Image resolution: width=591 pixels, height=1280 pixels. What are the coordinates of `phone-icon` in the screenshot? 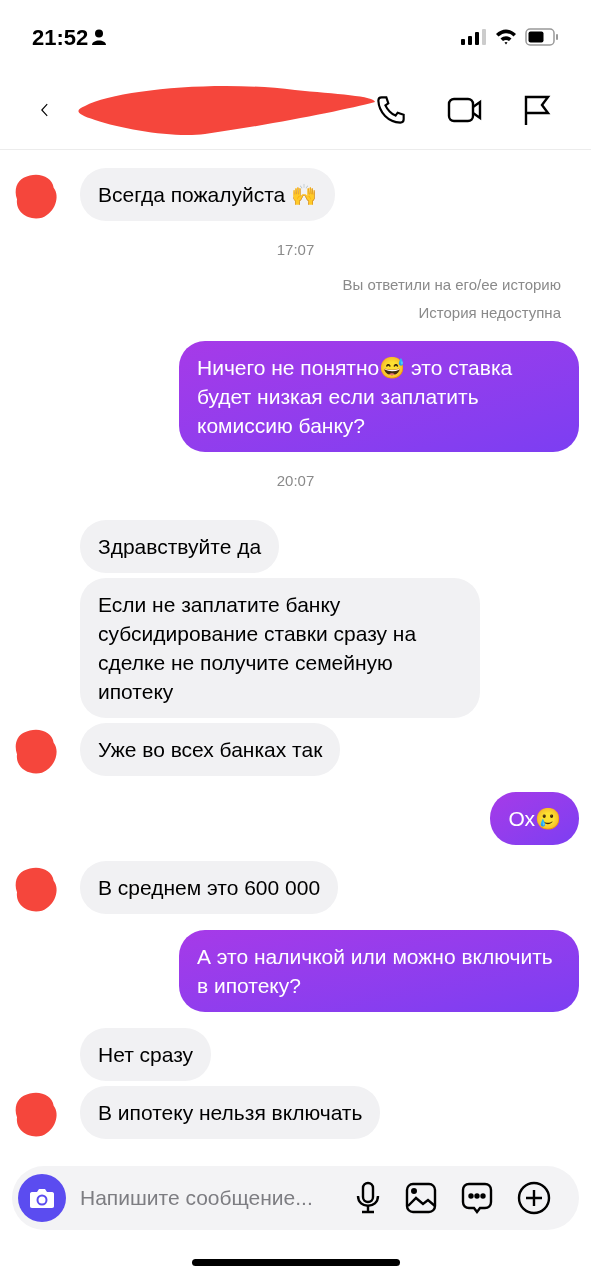 It's located at (391, 109).